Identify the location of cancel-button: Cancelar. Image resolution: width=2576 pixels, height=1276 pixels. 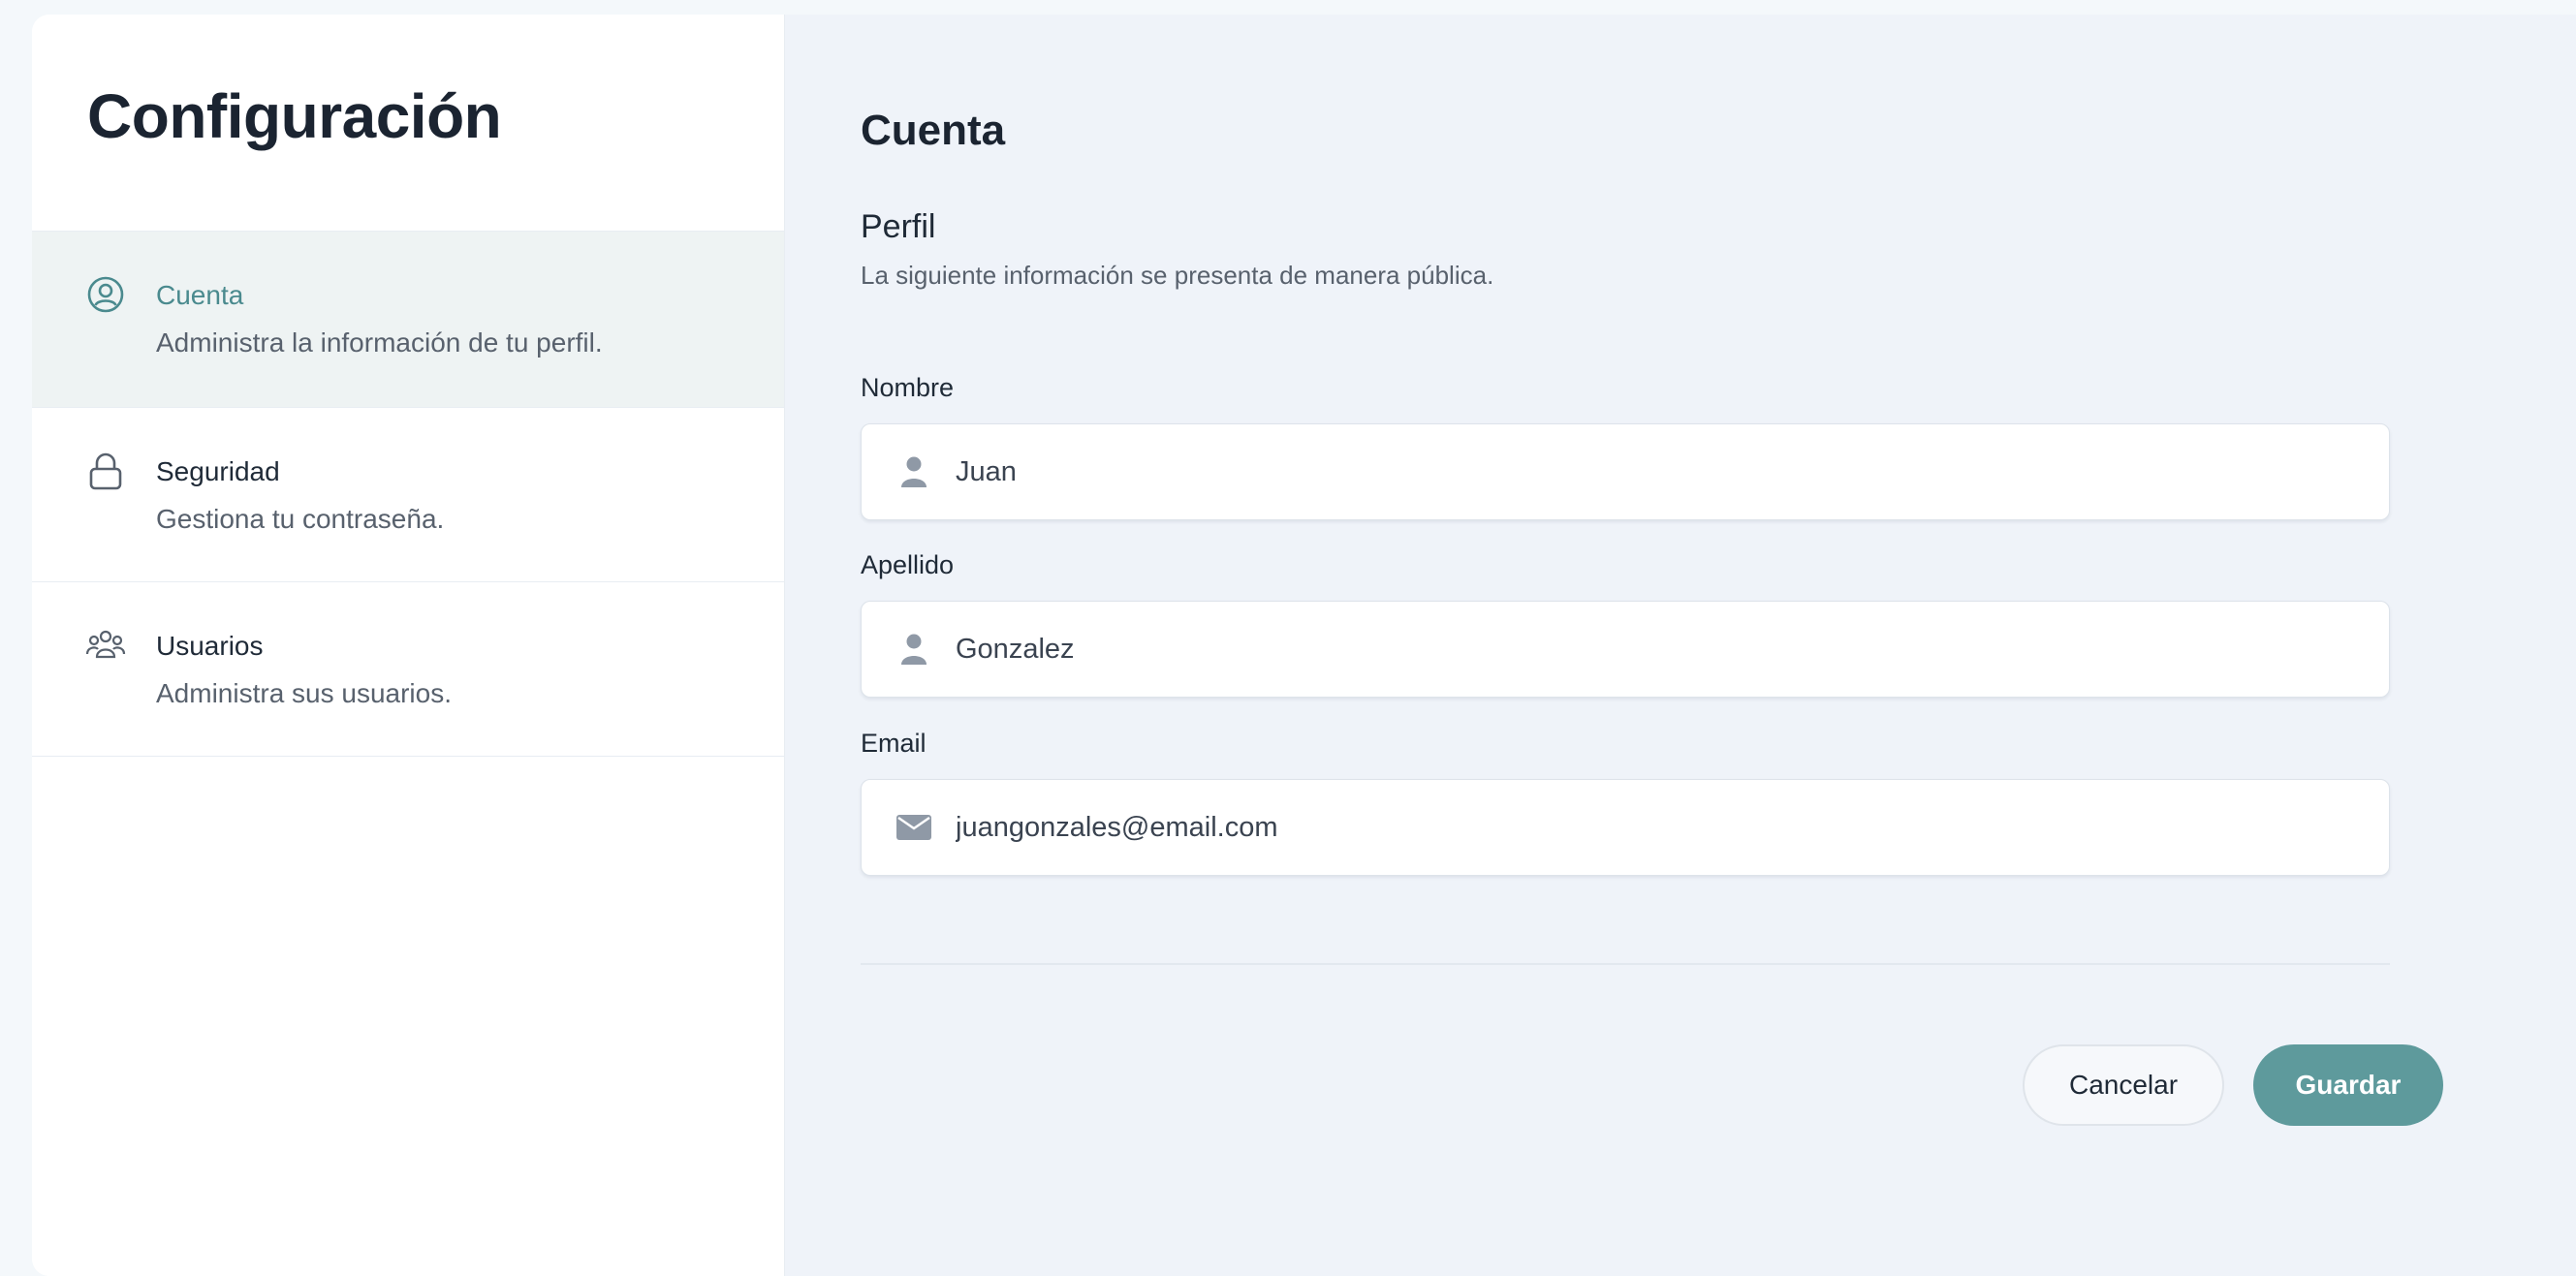
(2123, 1085).